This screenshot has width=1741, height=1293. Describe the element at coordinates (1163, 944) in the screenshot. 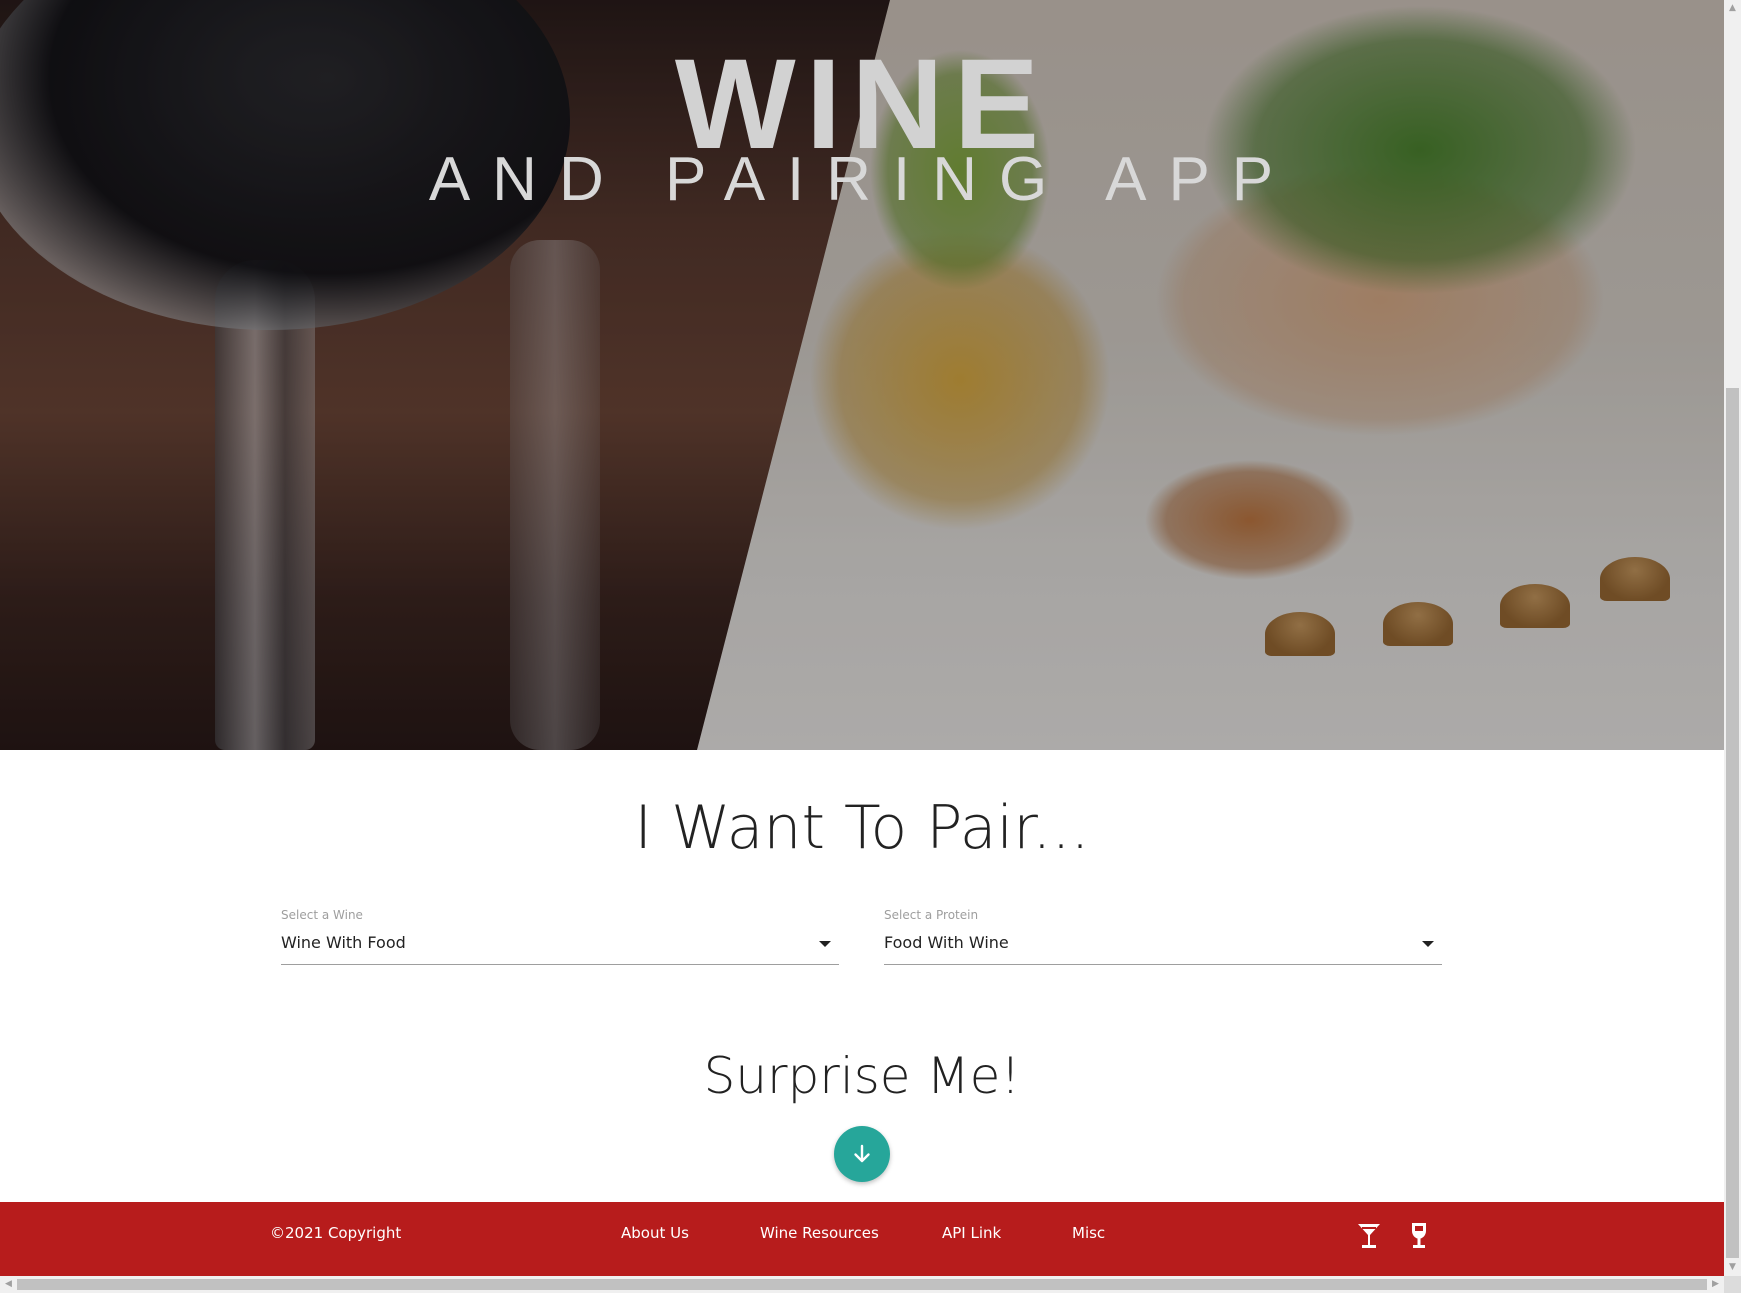

I see `protein-select: Food With Wine` at that location.